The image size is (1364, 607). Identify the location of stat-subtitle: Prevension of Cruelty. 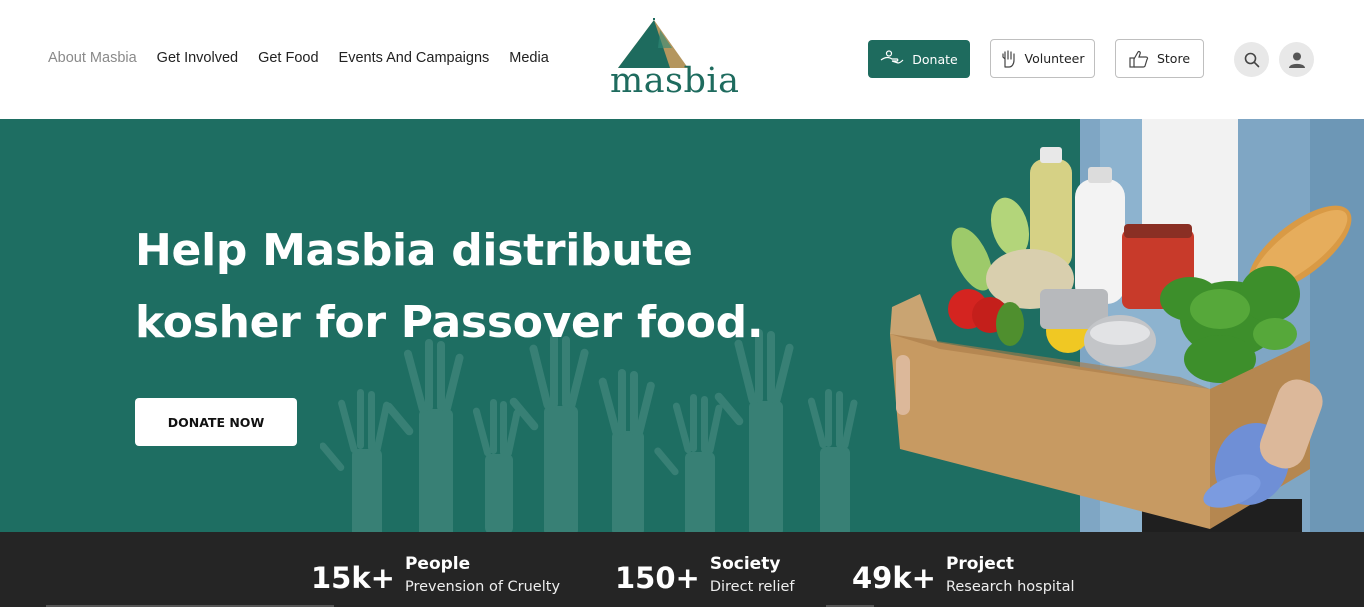
(482, 587).